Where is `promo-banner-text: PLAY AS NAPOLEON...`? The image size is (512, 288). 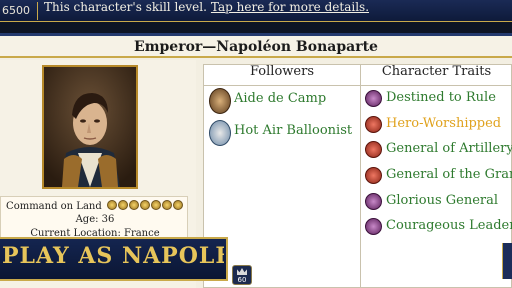 promo-banner-text: PLAY AS NAPOLEON... is located at coordinates (113, 256).